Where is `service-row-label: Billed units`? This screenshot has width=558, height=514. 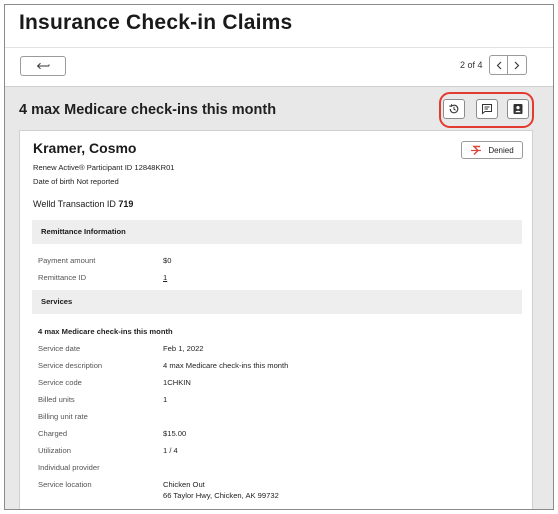 service-row-label: Billed units is located at coordinates (56, 399).